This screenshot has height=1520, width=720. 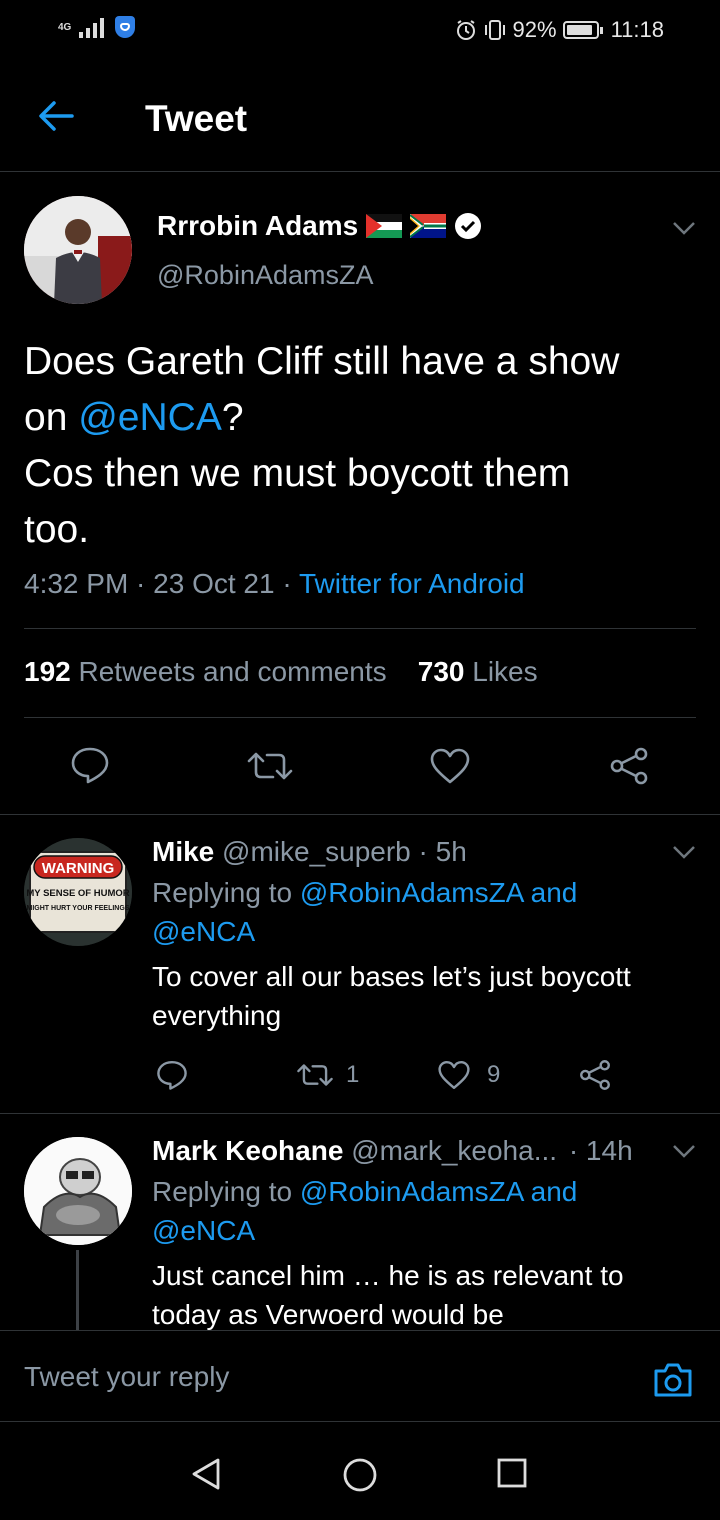 I want to click on reply-actions: 1 9, so click(x=360, y=1076).